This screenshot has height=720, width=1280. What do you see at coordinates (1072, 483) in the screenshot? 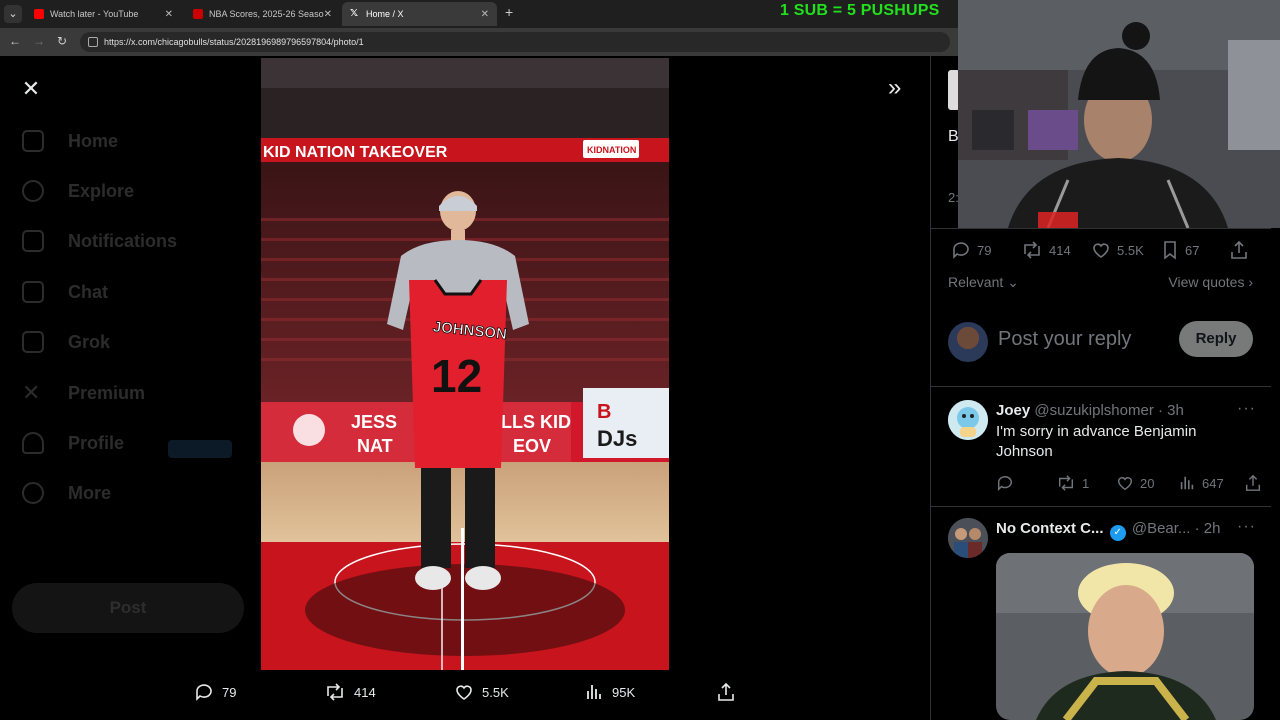
I see `repost-button: 1` at bounding box center [1072, 483].